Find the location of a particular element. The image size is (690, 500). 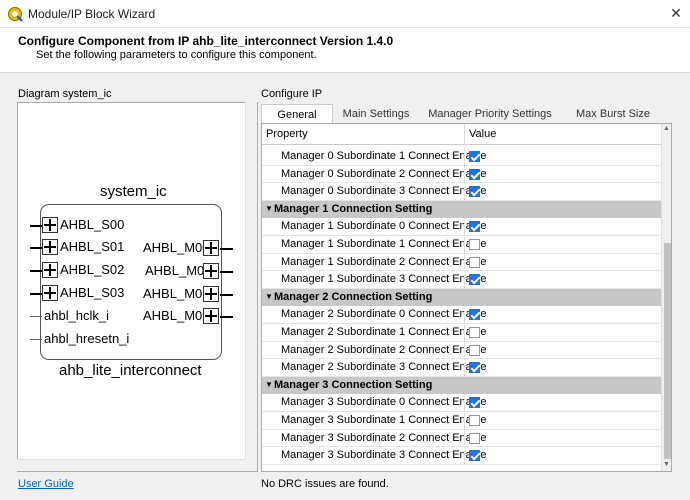

table-header: Property Value is located at coordinates (461, 134).